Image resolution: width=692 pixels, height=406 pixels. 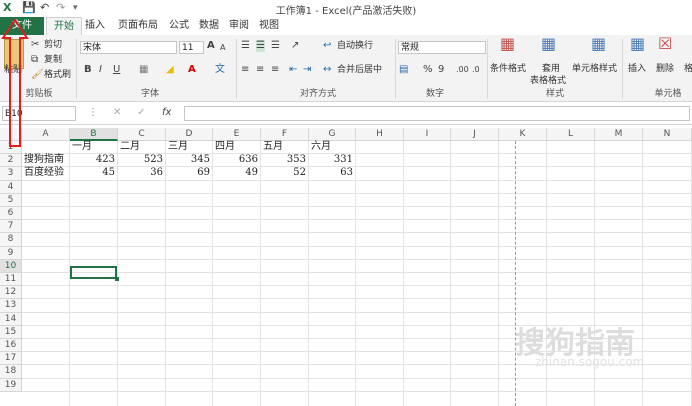 What do you see at coordinates (45, 160) in the screenshot?
I see `cell-a2: 搜狗指南` at bounding box center [45, 160].